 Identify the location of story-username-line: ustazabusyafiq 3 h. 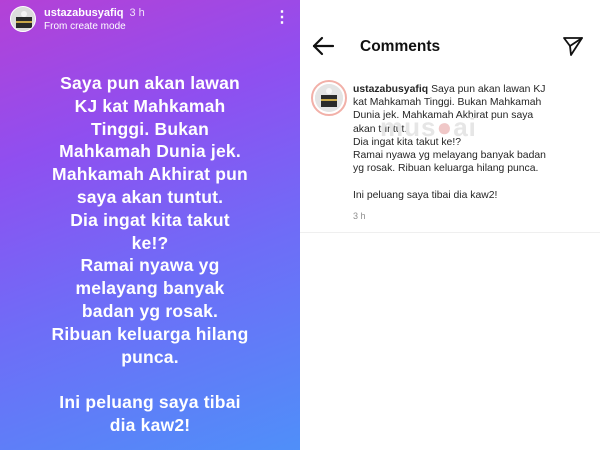
(94, 13).